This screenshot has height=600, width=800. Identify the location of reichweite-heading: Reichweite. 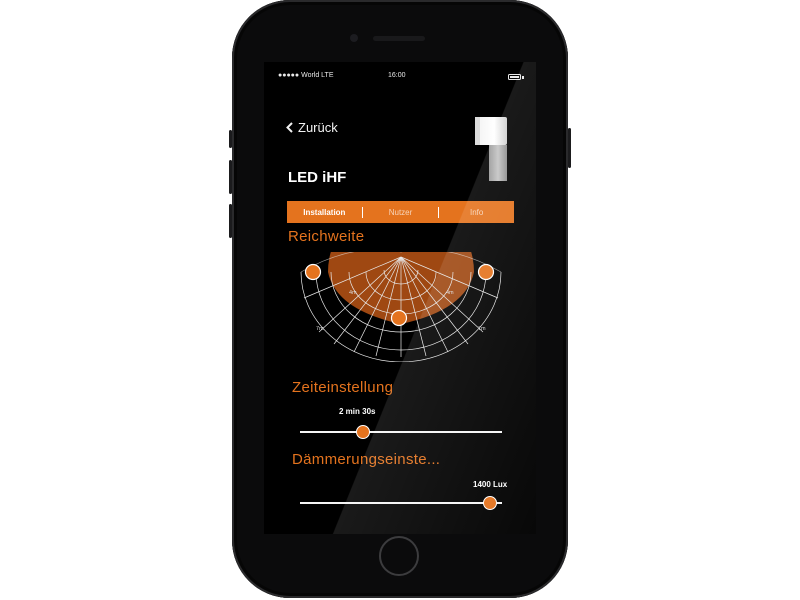
(326, 236).